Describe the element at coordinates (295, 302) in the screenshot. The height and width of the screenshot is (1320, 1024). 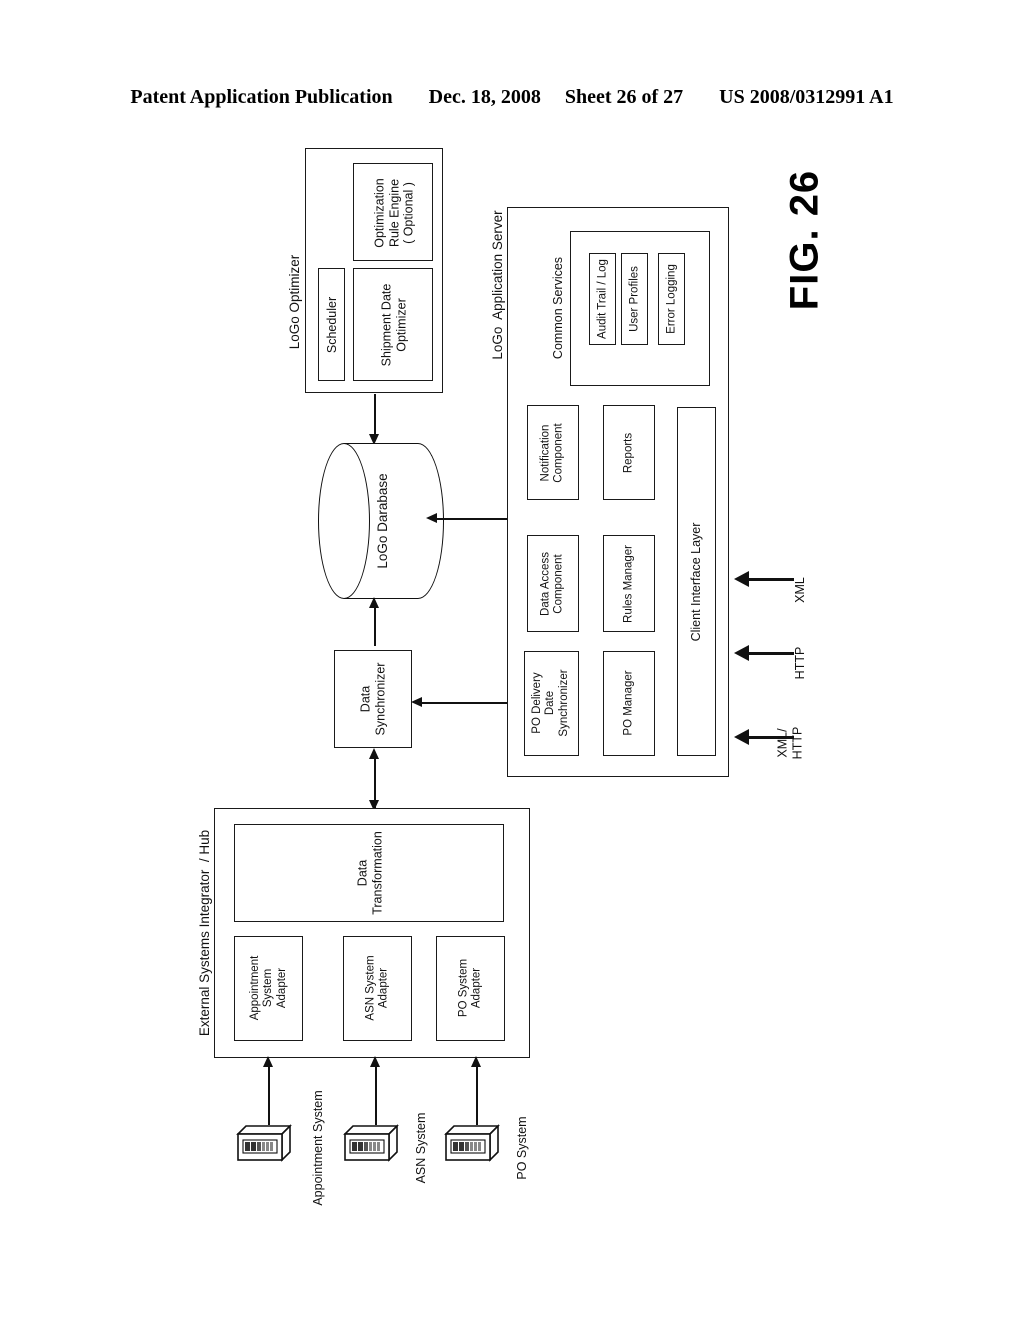
I see `logo-optimizer-title: LoGo Optimizer` at that location.